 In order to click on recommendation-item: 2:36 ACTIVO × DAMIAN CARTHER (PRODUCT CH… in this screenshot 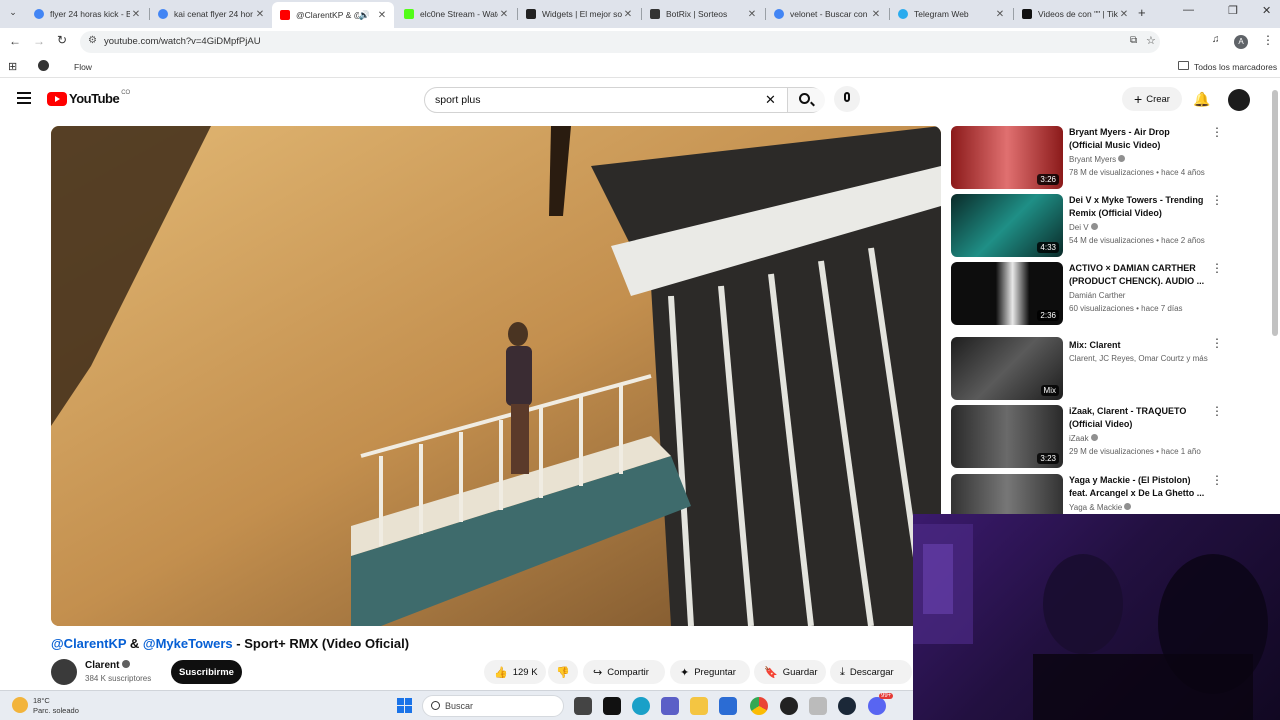, I will do `click(1087, 294)`.